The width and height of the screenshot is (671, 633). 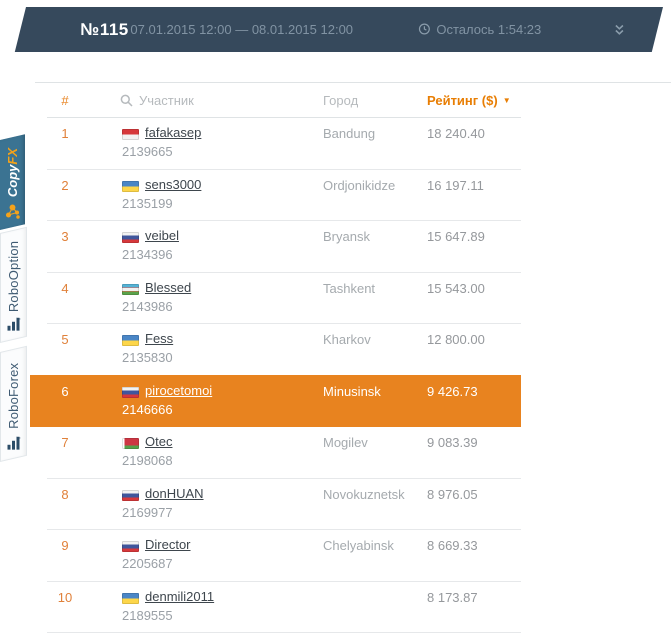 I want to click on rating-cell: 15 543.00, so click(x=456, y=288).